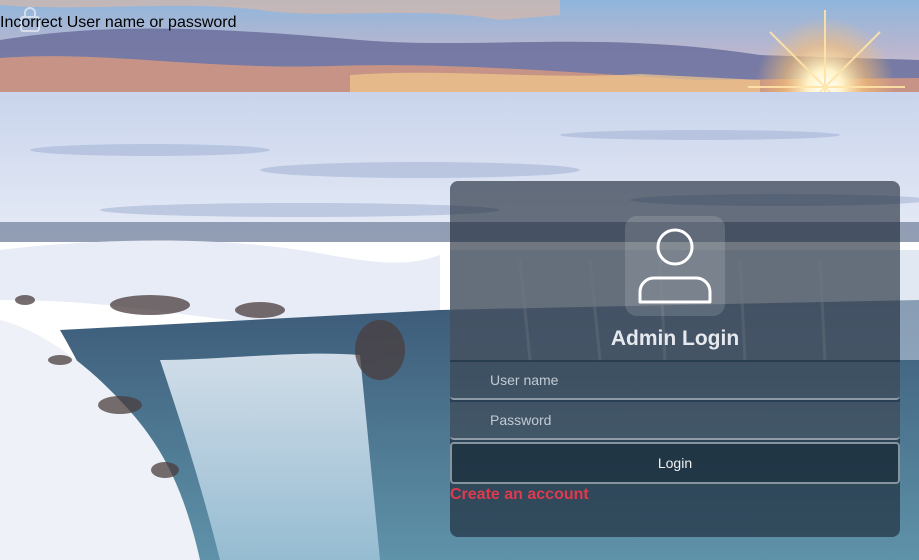 Image resolution: width=919 pixels, height=560 pixels. Describe the element at coordinates (118, 22) in the screenshot. I see `error-message: Incorrect User name or password` at that location.